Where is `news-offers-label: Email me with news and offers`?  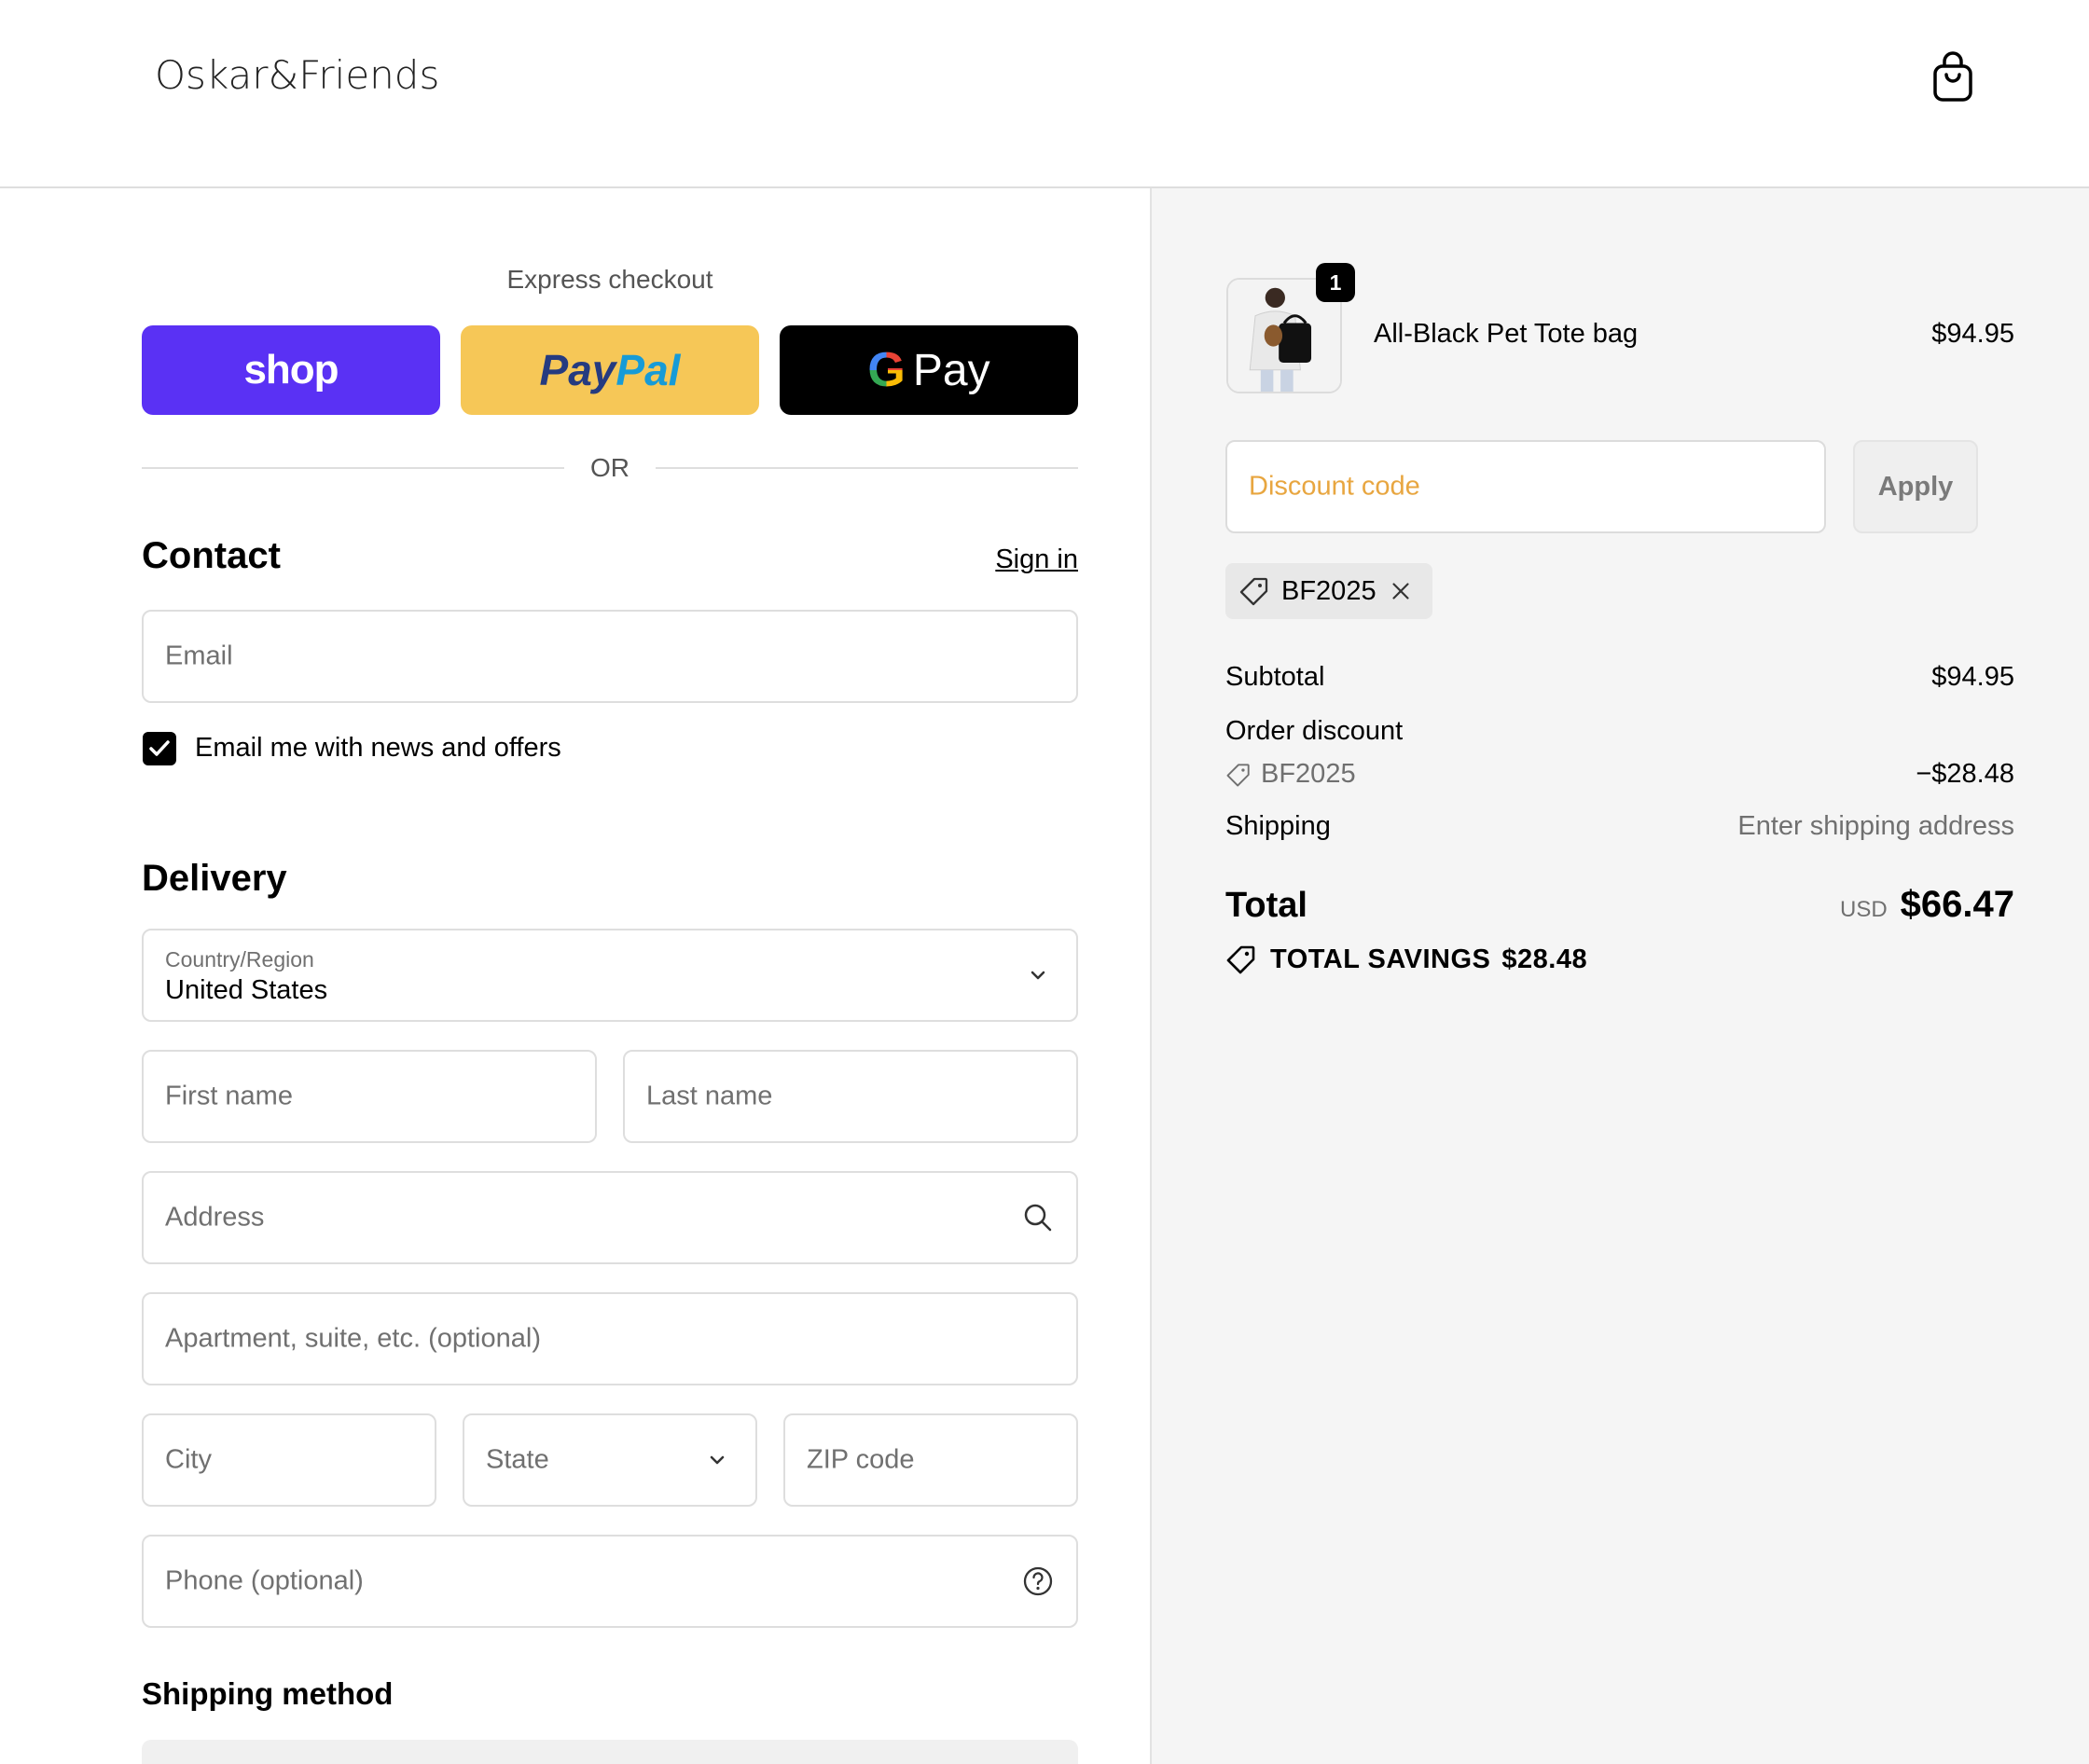 news-offers-label: Email me with news and offers is located at coordinates (378, 748).